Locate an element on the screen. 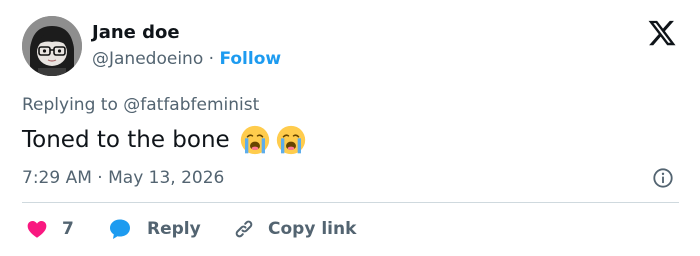 The width and height of the screenshot is (700, 256). avatar-image is located at coordinates (52, 46).